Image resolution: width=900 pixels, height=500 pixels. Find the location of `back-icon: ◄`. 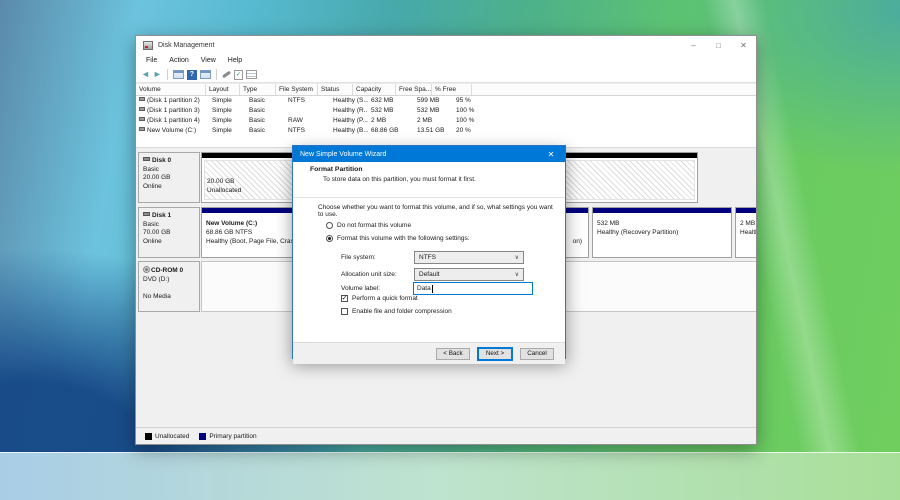

back-icon: ◄ is located at coordinates (145, 74).